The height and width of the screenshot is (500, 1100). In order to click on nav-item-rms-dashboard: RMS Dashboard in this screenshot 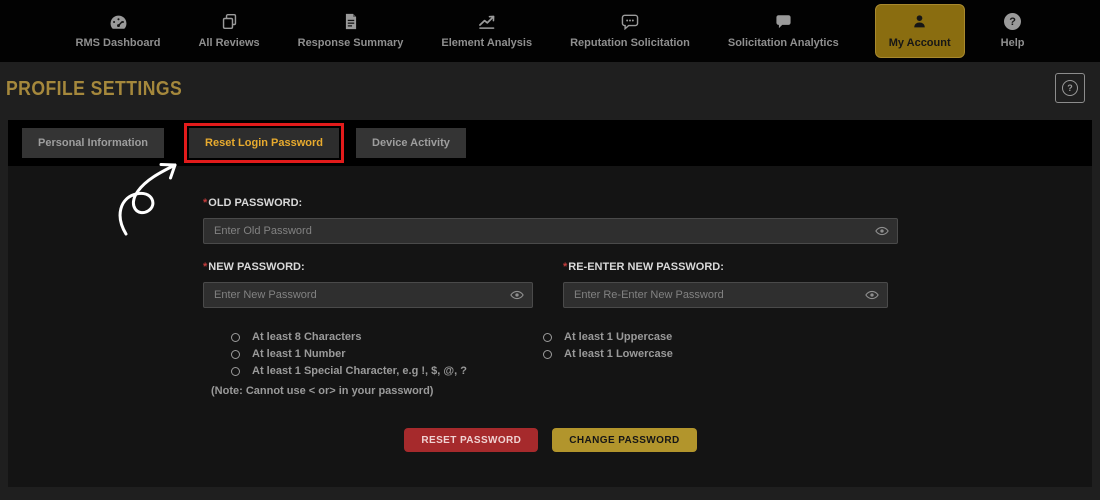, I will do `click(118, 31)`.